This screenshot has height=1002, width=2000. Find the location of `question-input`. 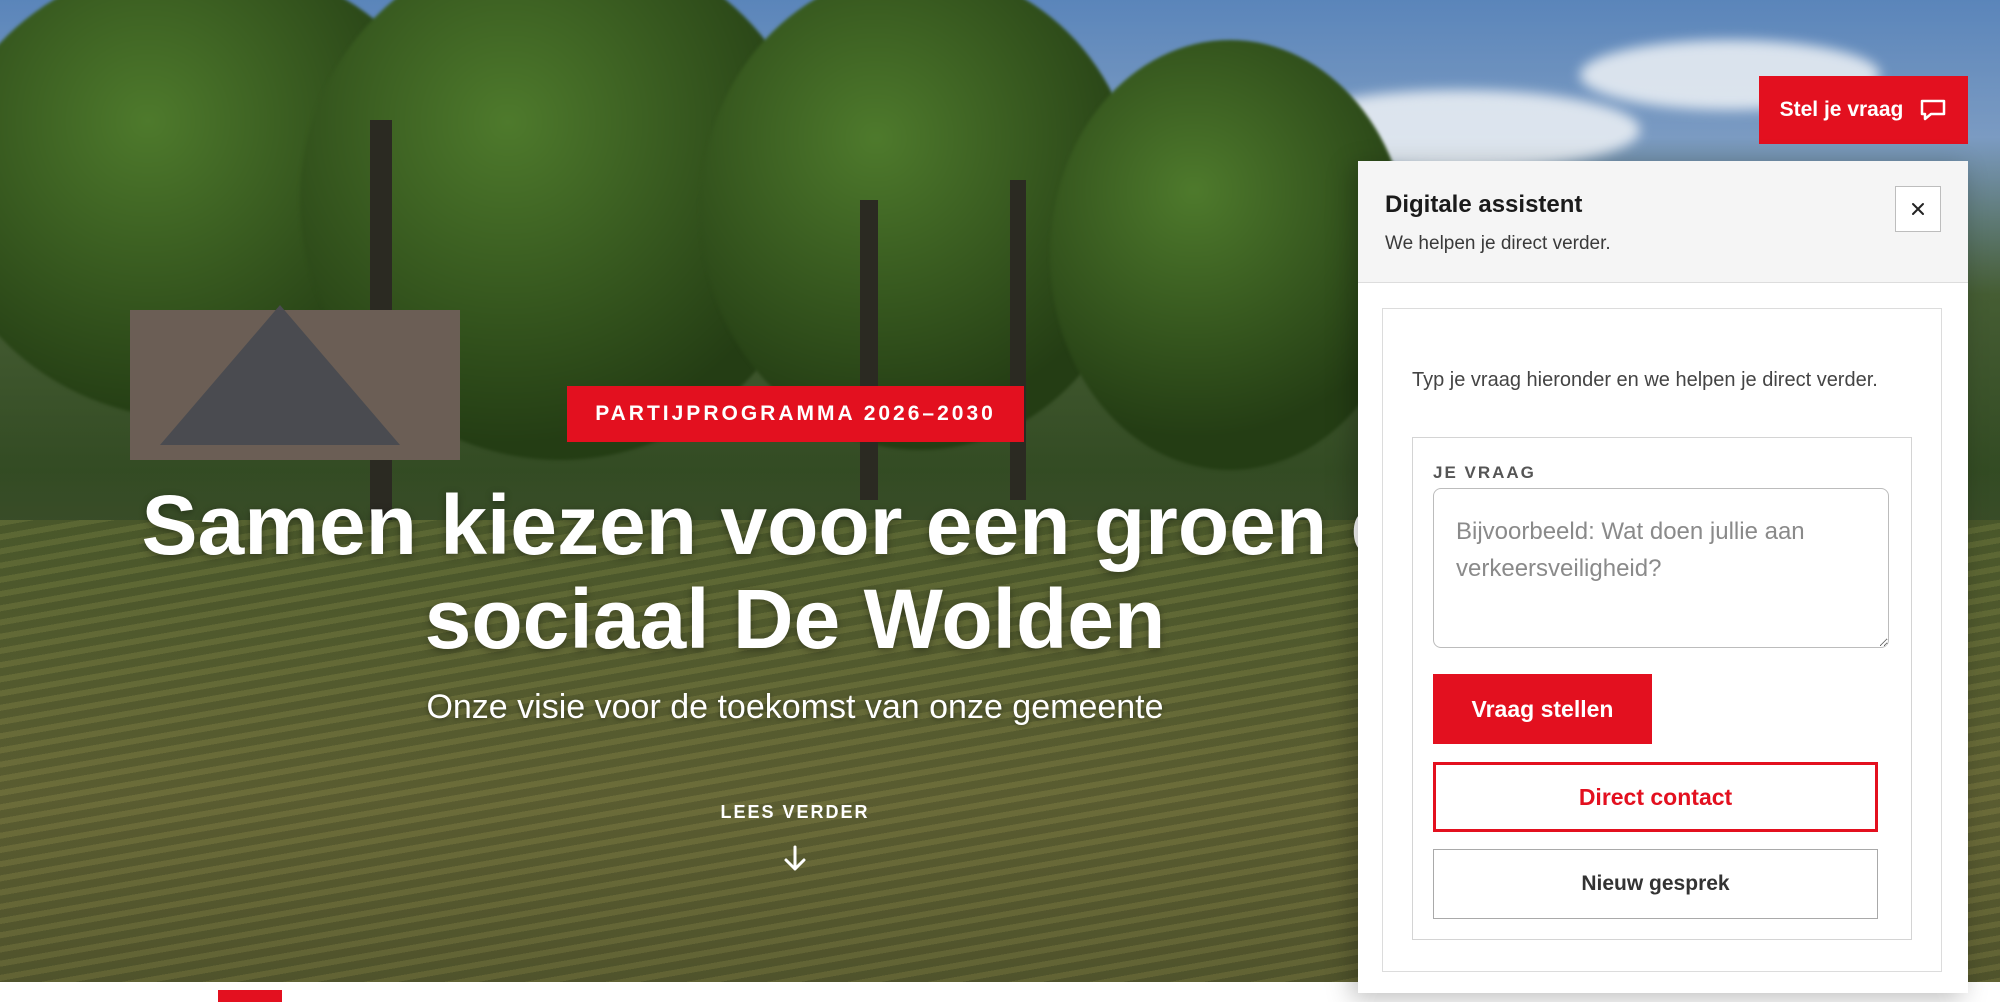

question-input is located at coordinates (1661, 568).